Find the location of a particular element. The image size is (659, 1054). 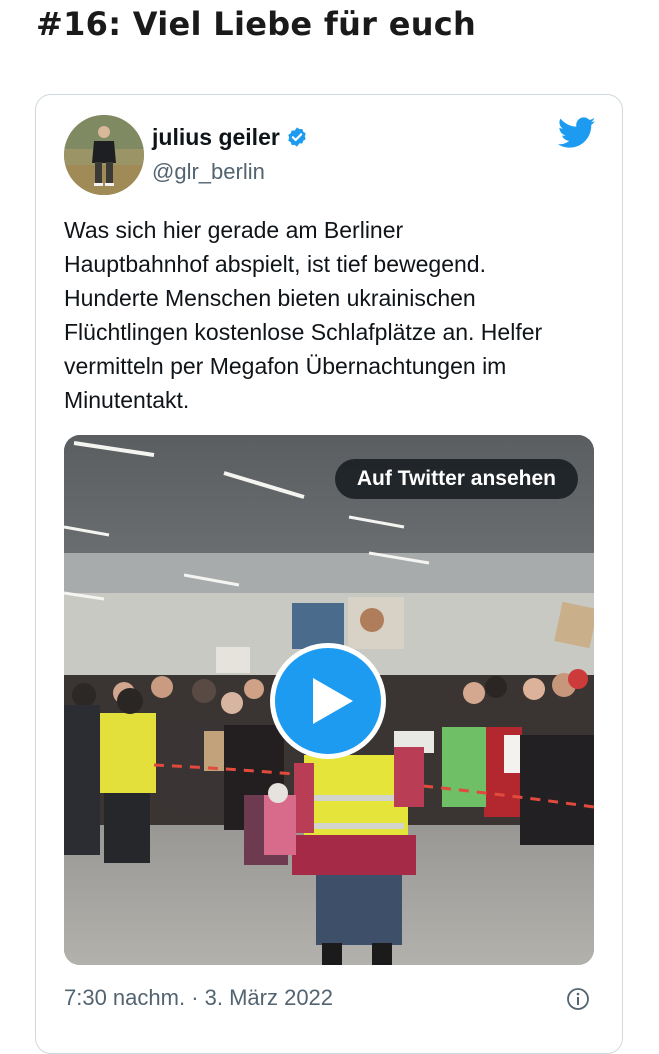

avatar-photo is located at coordinates (104, 155).